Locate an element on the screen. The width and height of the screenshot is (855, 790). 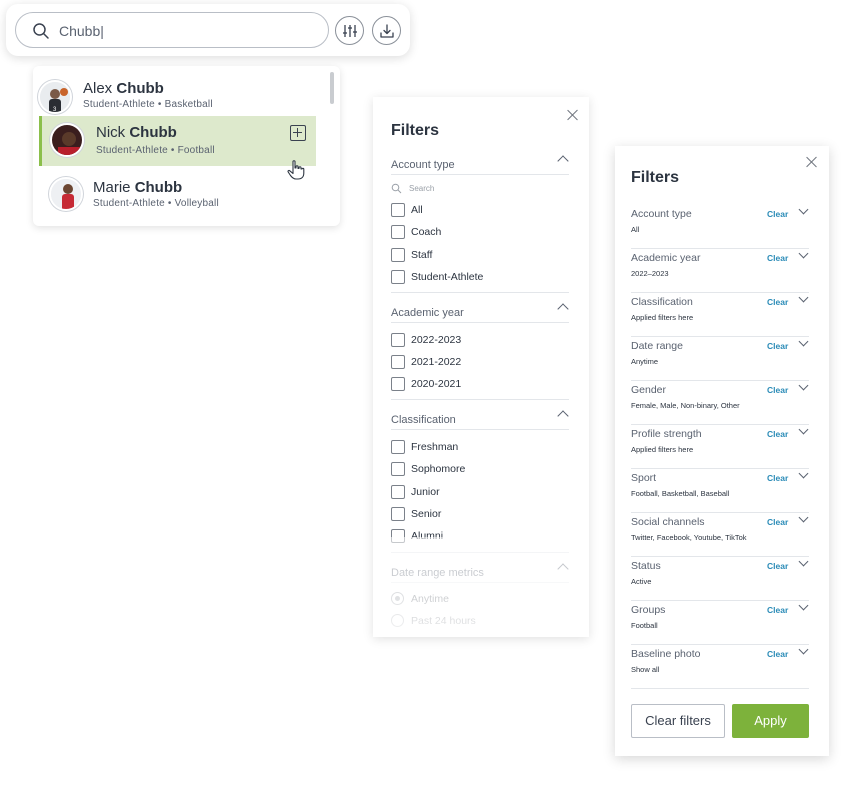
filter-row-classification: Classification Applied filters here Clear is located at coordinates (720, 314).